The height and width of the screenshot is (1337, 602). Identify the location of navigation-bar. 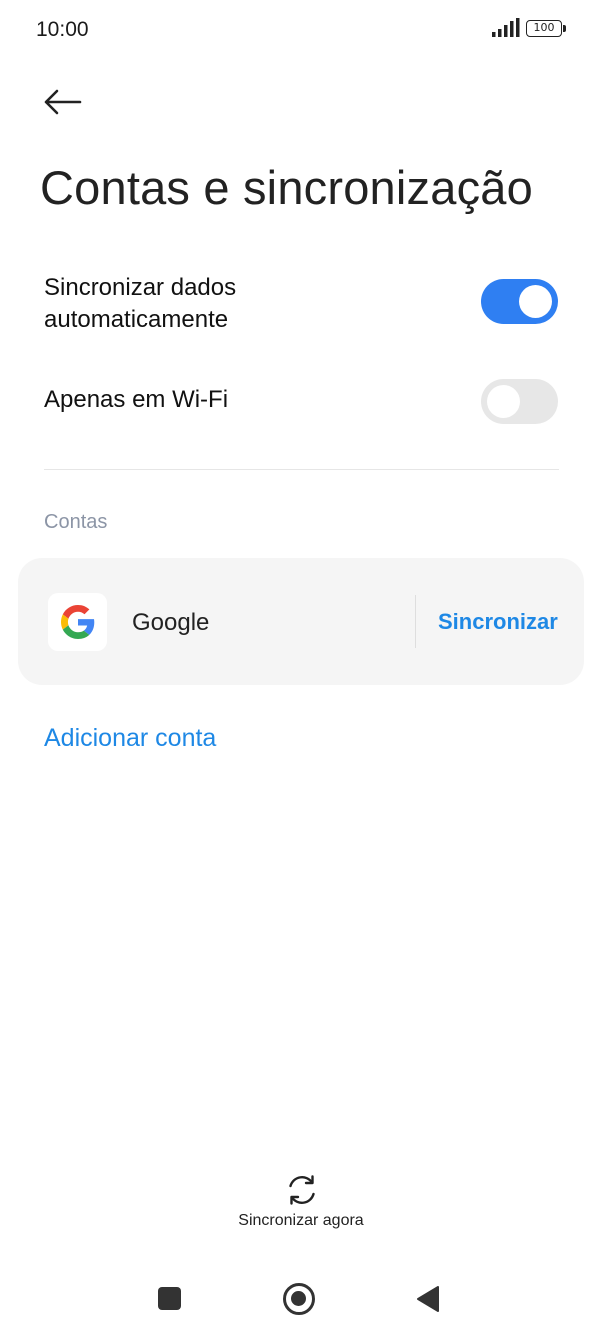
(301, 1299).